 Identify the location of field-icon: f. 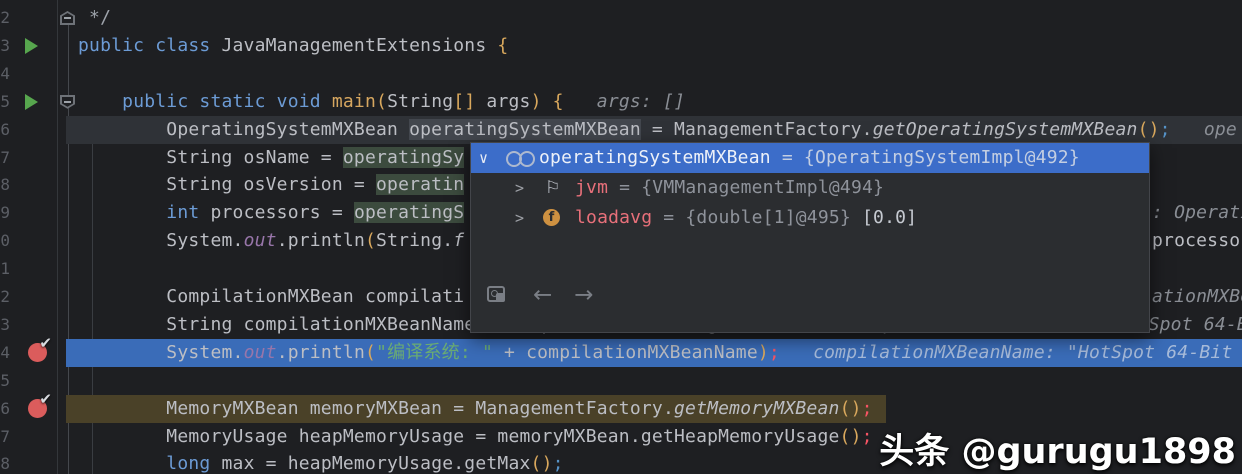
(551, 217).